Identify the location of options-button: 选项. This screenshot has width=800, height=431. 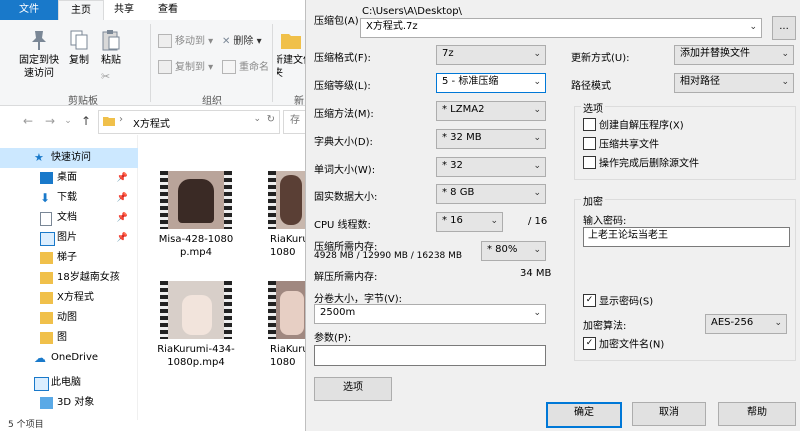
(353, 389).